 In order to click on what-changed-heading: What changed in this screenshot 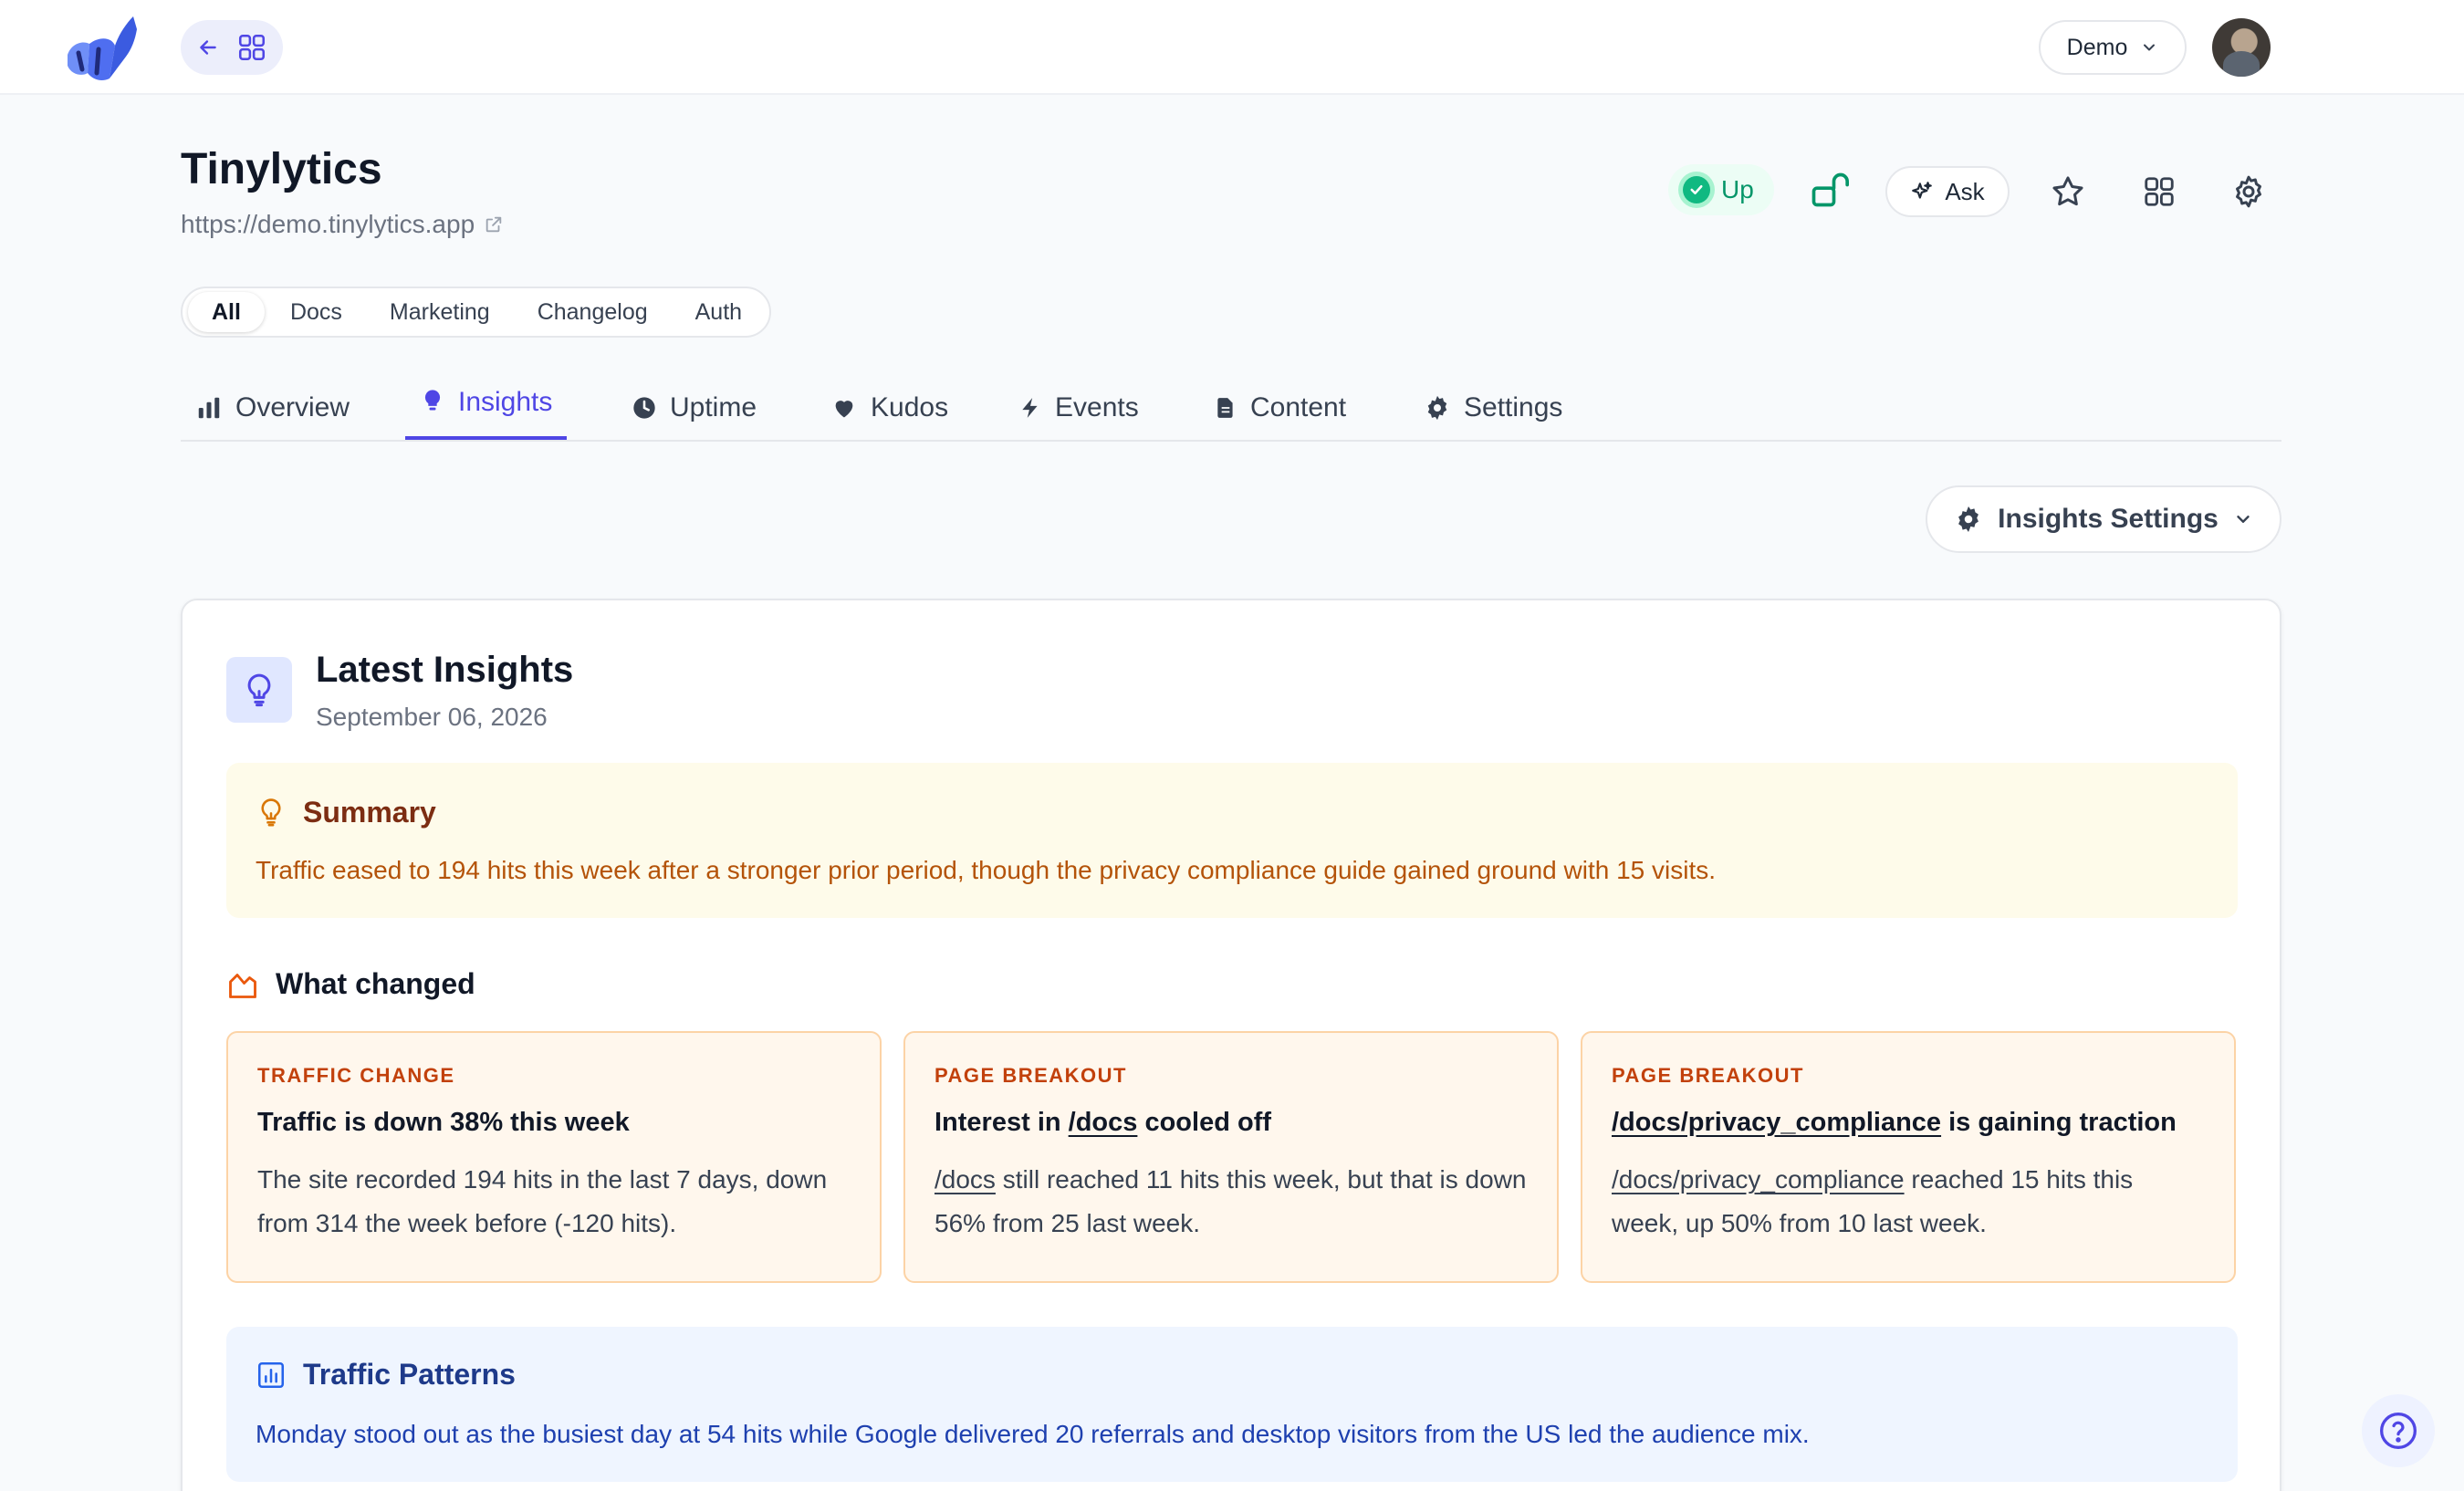, I will do `click(350, 984)`.